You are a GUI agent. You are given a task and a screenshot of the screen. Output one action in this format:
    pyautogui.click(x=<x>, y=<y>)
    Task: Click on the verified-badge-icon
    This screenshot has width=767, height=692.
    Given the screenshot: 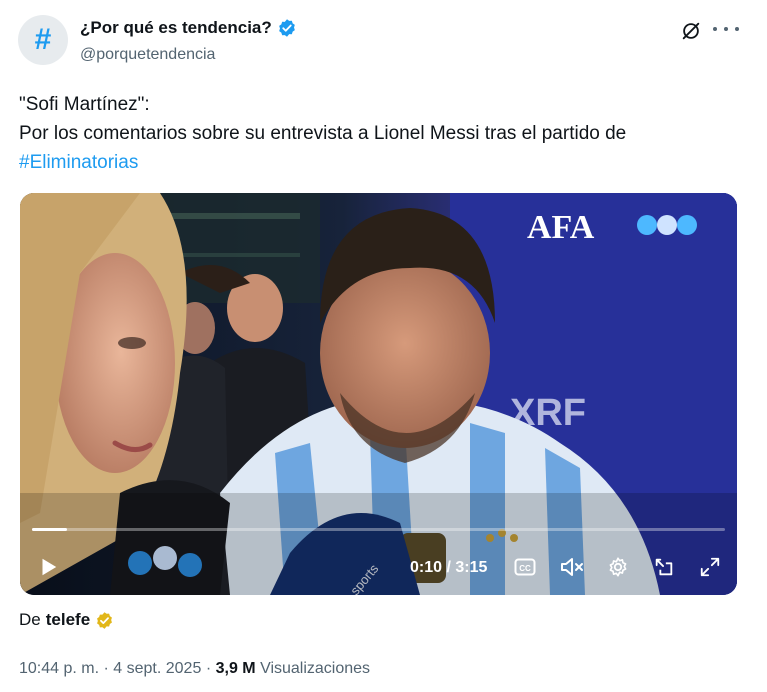 What is the action you would take?
    pyautogui.click(x=286, y=28)
    